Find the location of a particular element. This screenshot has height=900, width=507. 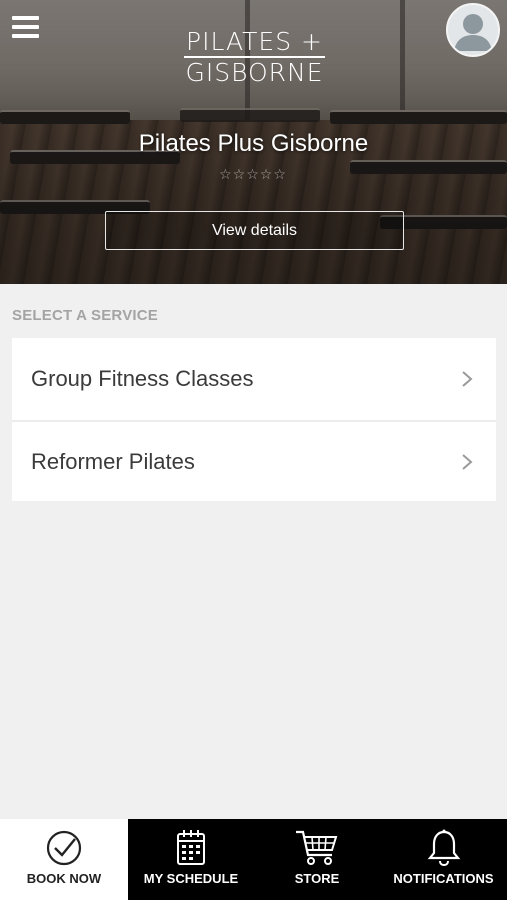

service-item-label: Group Fitness Classes is located at coordinates (142, 378).